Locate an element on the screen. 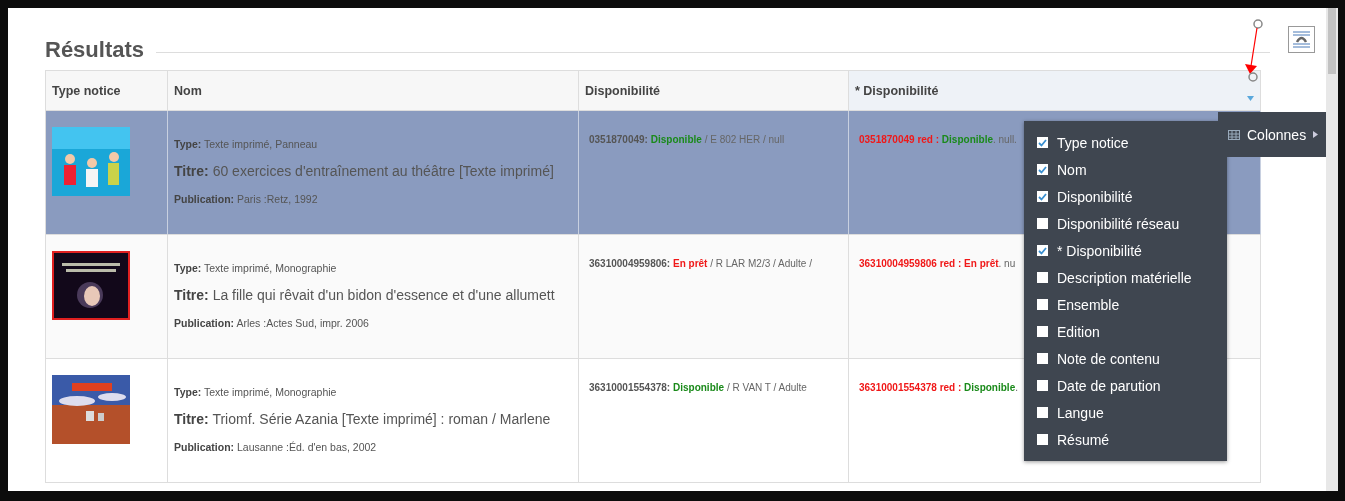 The image size is (1345, 501). column-option: Disponibilité réseau is located at coordinates (1102, 223).